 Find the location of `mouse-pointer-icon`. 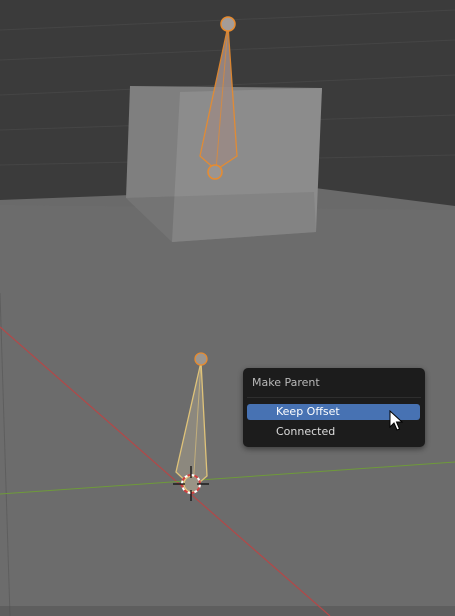

mouse-pointer-icon is located at coordinates (396, 420).